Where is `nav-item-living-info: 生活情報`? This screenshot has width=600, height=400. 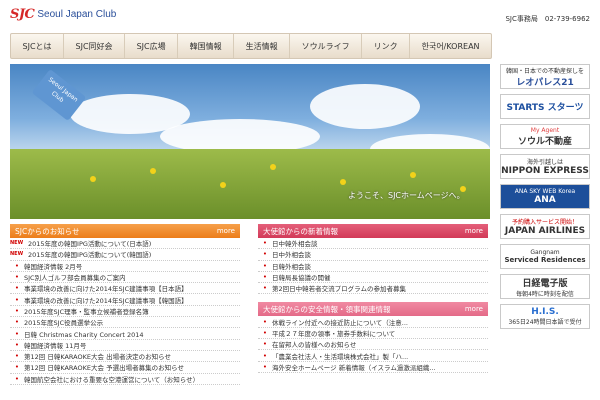
nav-item-living-info: 生活情報 is located at coordinates (262, 46).